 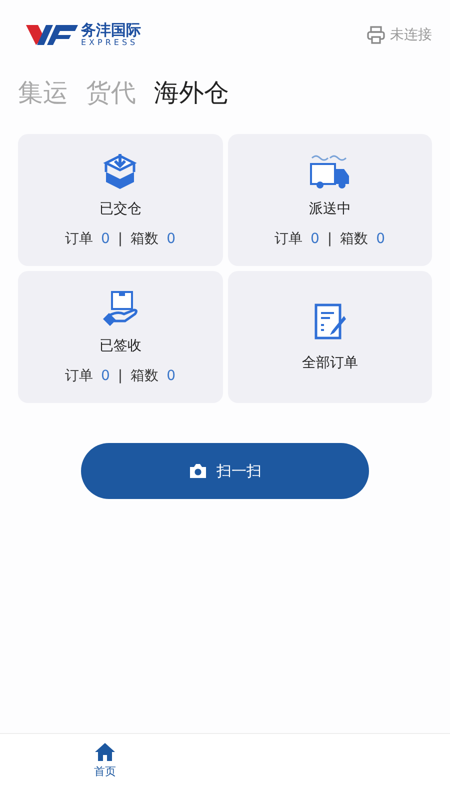 I want to click on logo-subtext: EXPRESS, so click(x=110, y=43).